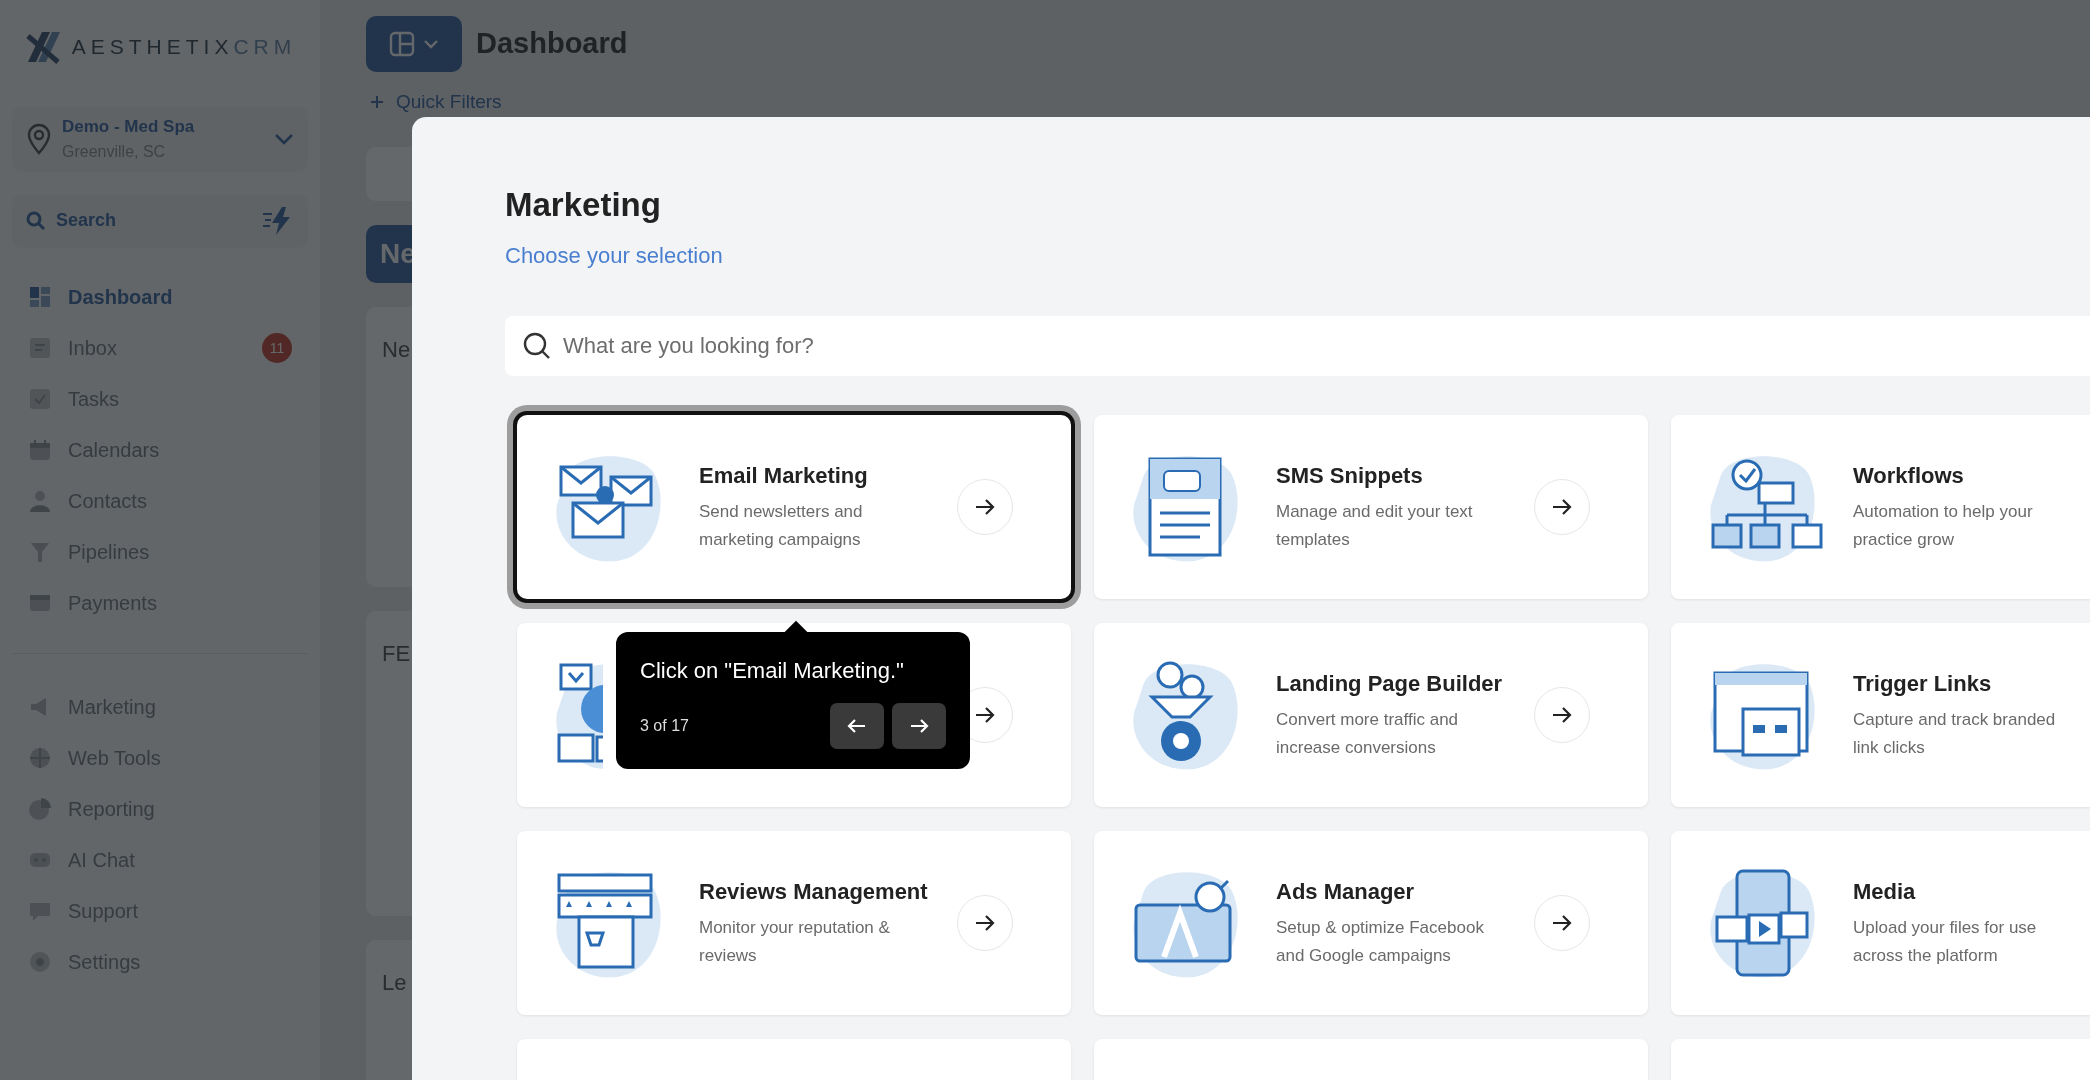 The width and height of the screenshot is (2090, 1080). Describe the element at coordinates (377, 102) in the screenshot. I see `plus-icon` at that location.